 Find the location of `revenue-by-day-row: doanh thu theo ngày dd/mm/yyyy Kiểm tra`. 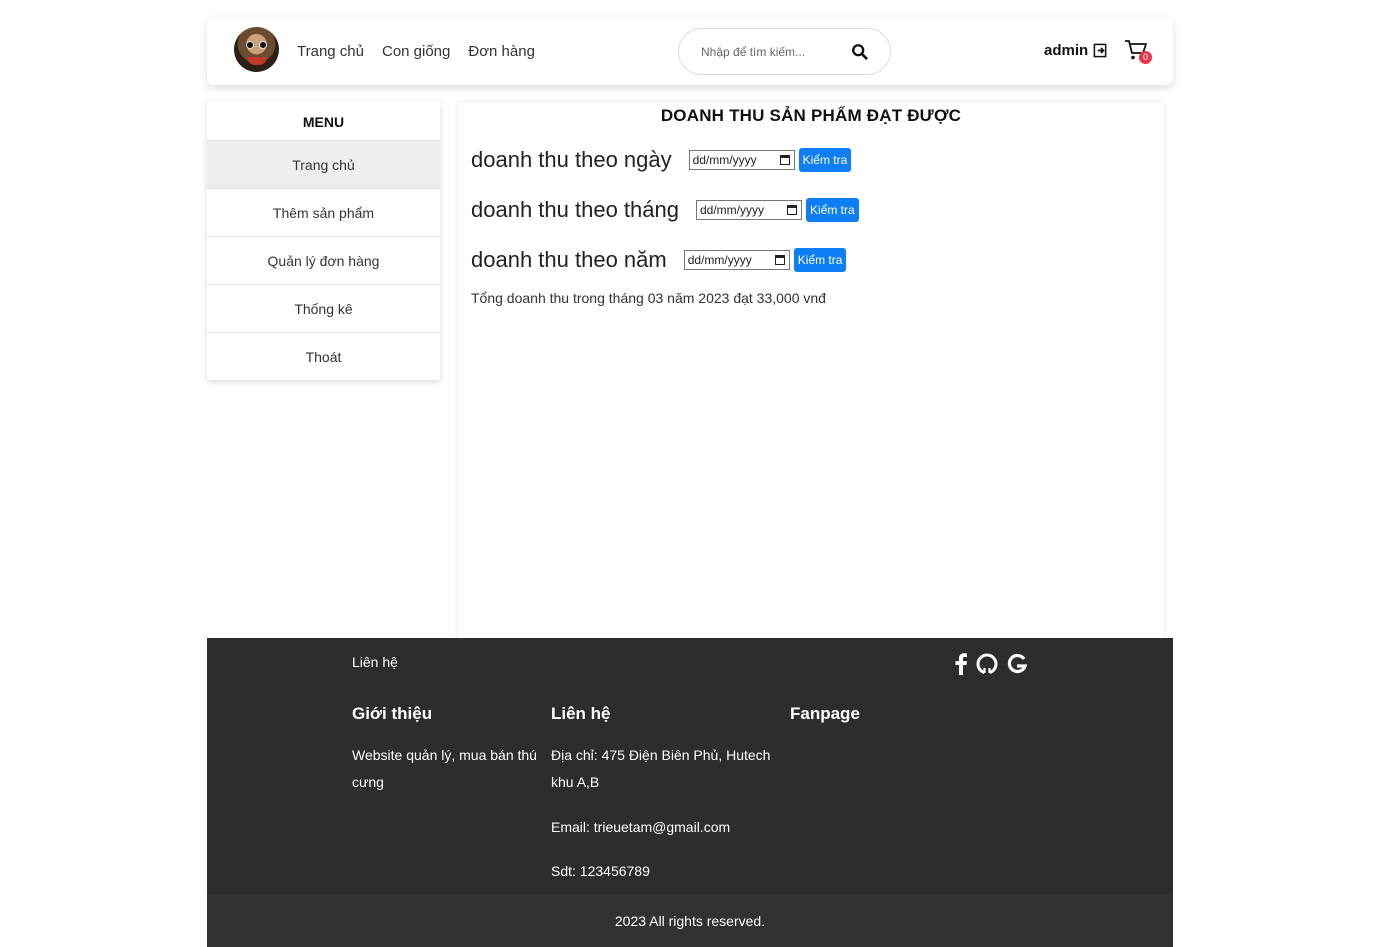

revenue-by-day-row: doanh thu theo ngày dd/mm/yyyy Kiểm tra is located at coordinates (661, 160).